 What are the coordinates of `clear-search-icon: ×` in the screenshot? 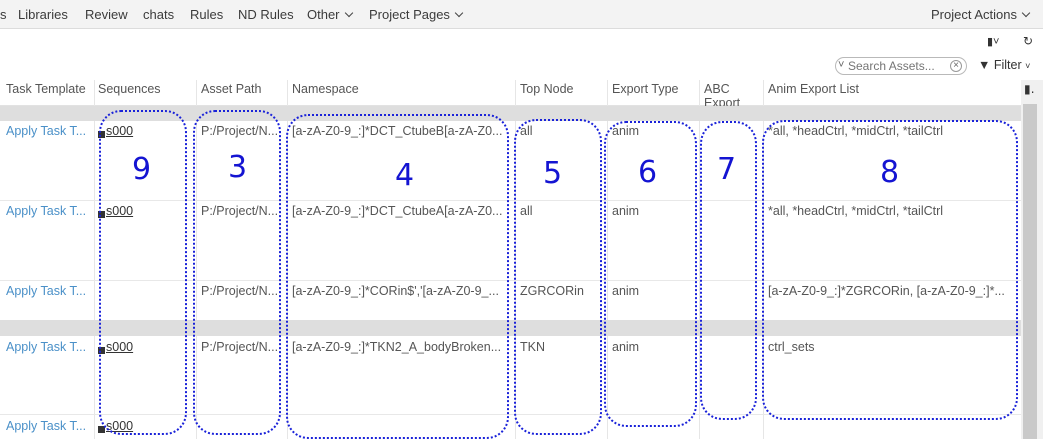 It's located at (956, 66).